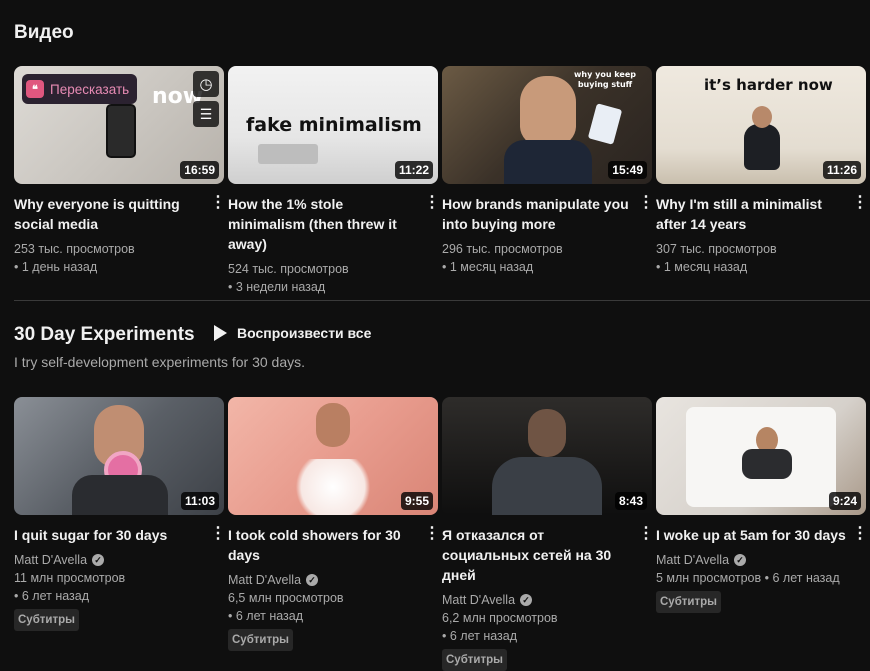  What do you see at coordinates (90, 89) in the screenshot?
I see `retell-label: Пересказать` at bounding box center [90, 89].